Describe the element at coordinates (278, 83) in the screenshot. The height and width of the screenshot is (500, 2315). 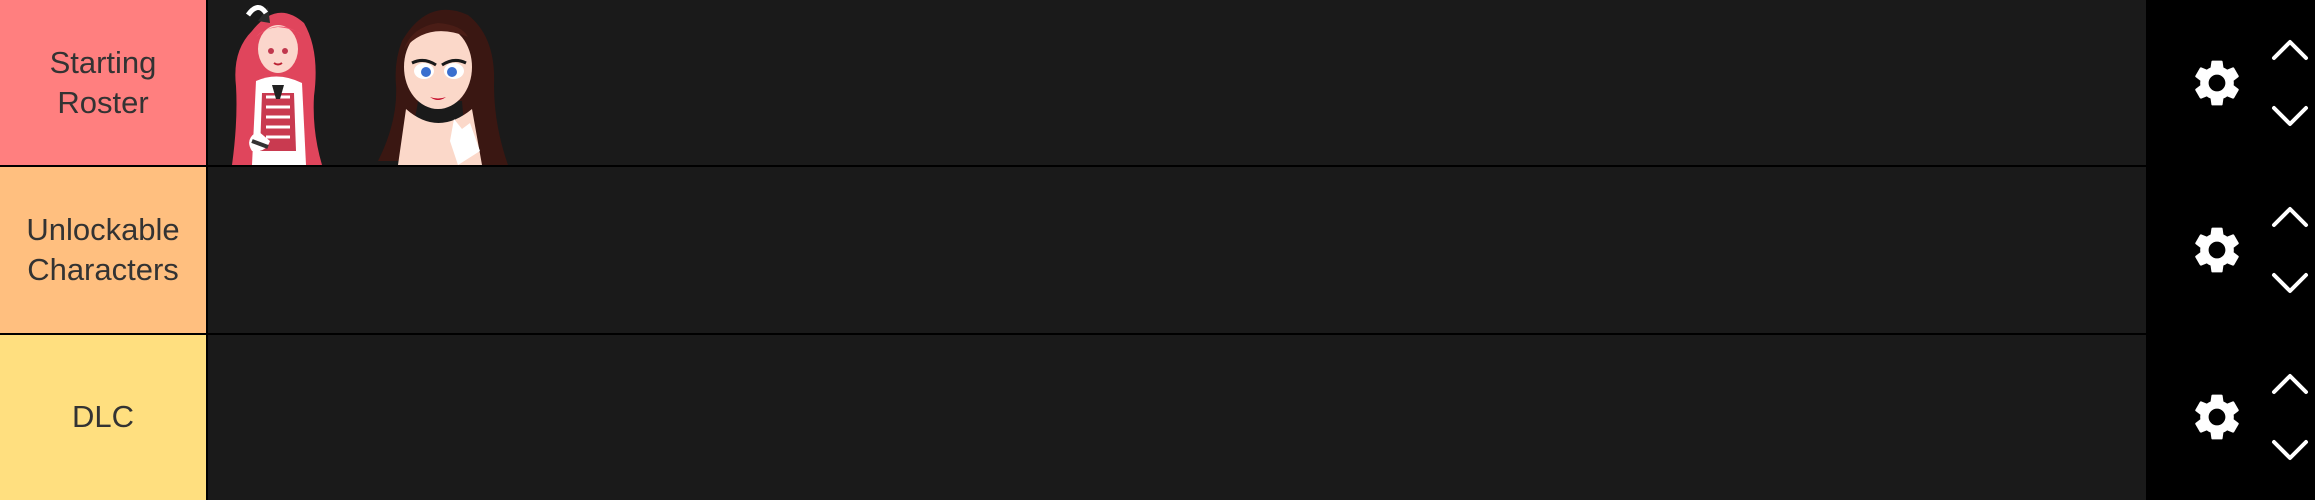
I see `character-tile-pink-hair-girl` at that location.